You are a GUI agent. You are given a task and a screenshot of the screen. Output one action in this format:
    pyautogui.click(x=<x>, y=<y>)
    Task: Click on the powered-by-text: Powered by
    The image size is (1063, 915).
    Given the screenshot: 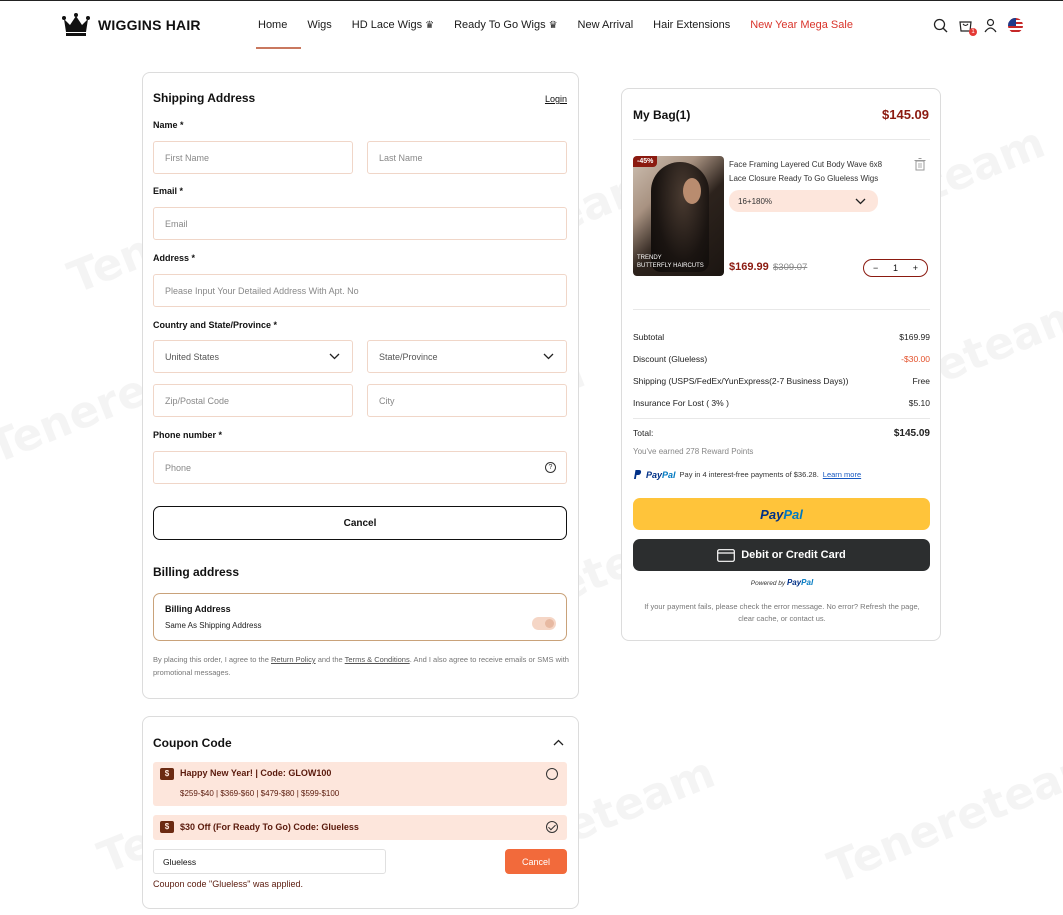 What is the action you would take?
    pyautogui.click(x=768, y=583)
    